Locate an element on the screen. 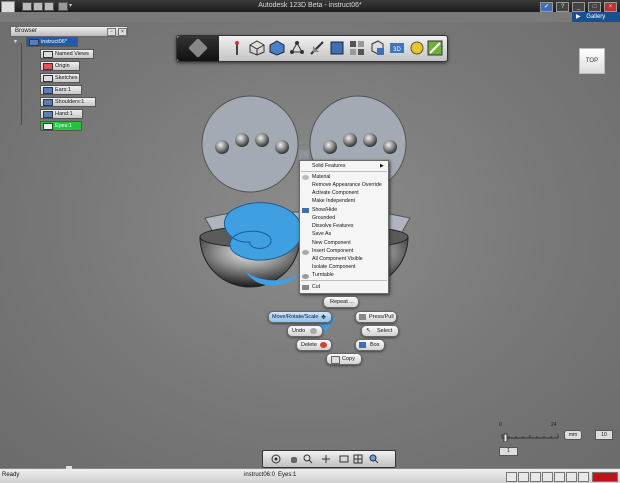  menu-item-dissolve-features: Dissolve Features is located at coordinates (333, 226).